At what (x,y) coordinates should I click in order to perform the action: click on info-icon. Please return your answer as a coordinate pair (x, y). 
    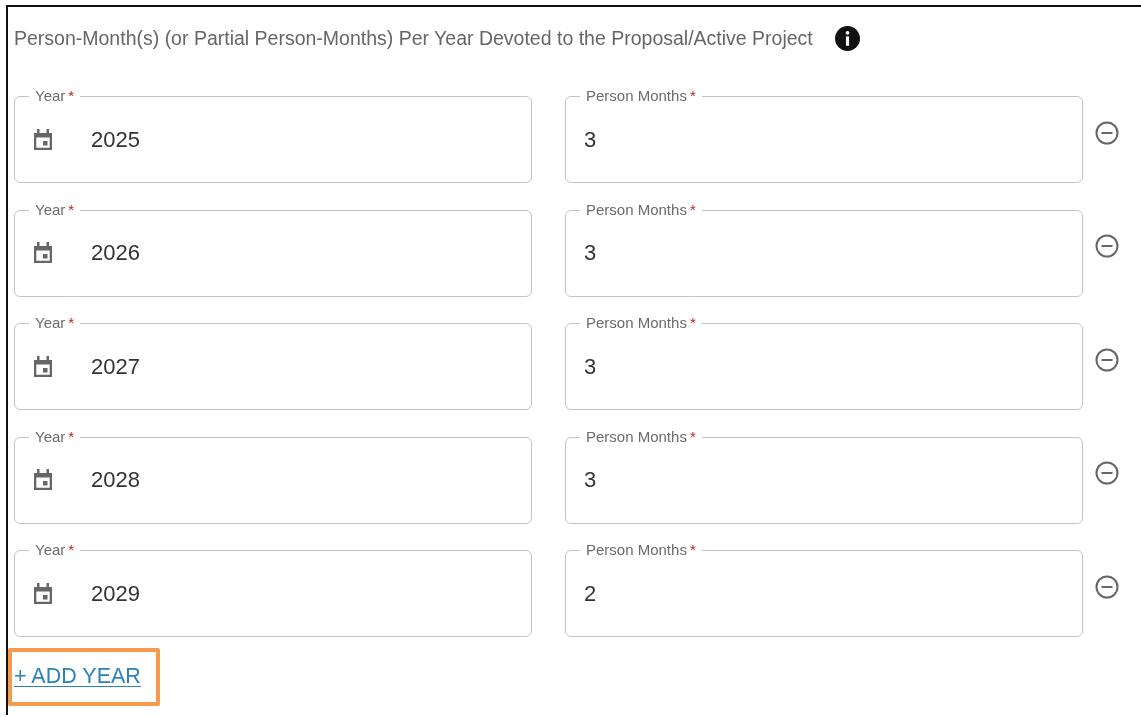
    Looking at the image, I should click on (847, 38).